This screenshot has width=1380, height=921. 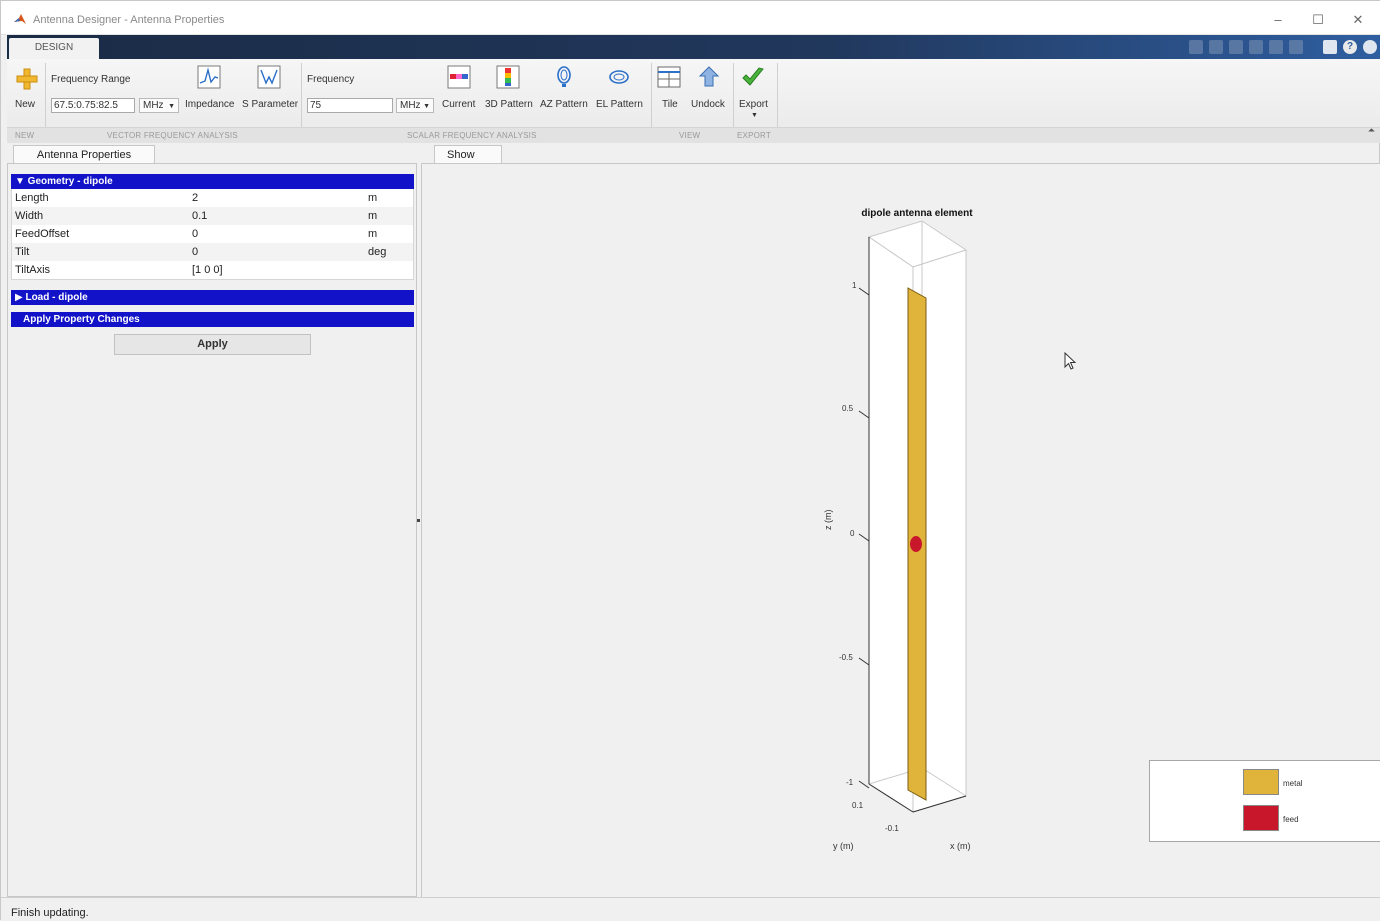 What do you see at coordinates (1330, 47) in the screenshot?
I see `switch-windows-icon` at bounding box center [1330, 47].